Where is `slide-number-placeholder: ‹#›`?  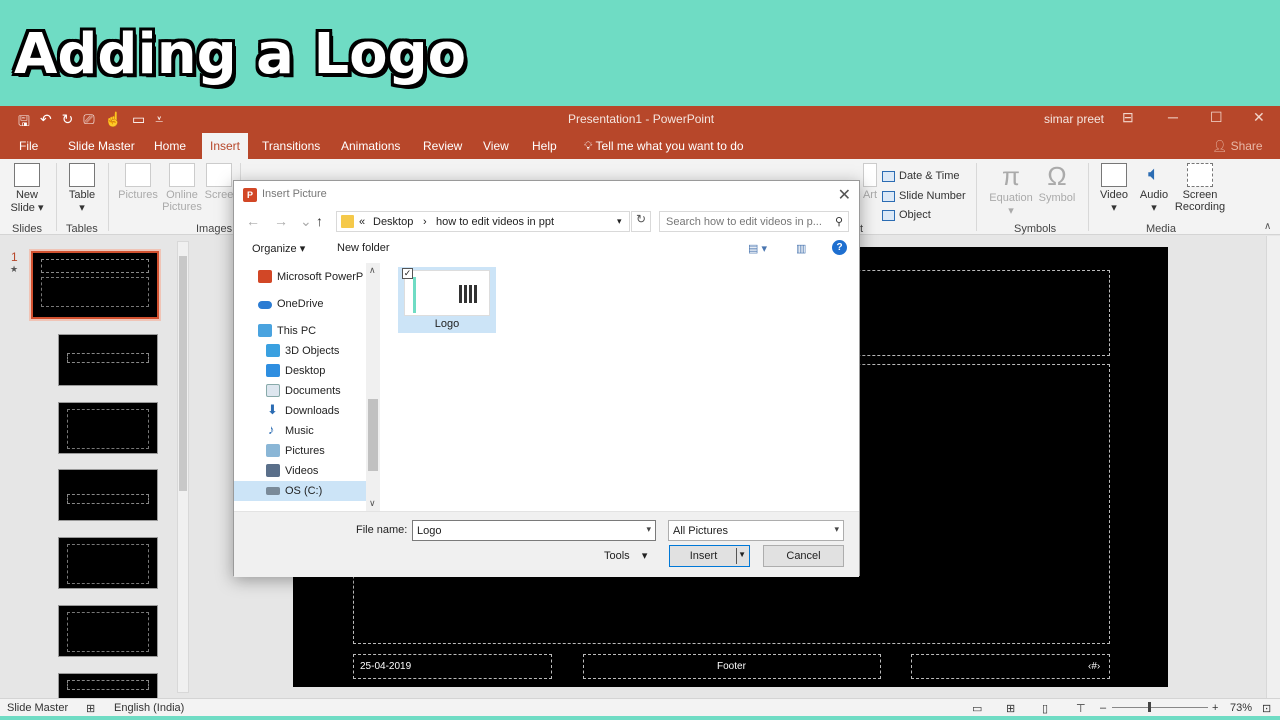
slide-number-placeholder: ‹#› is located at coordinates (1010, 666).